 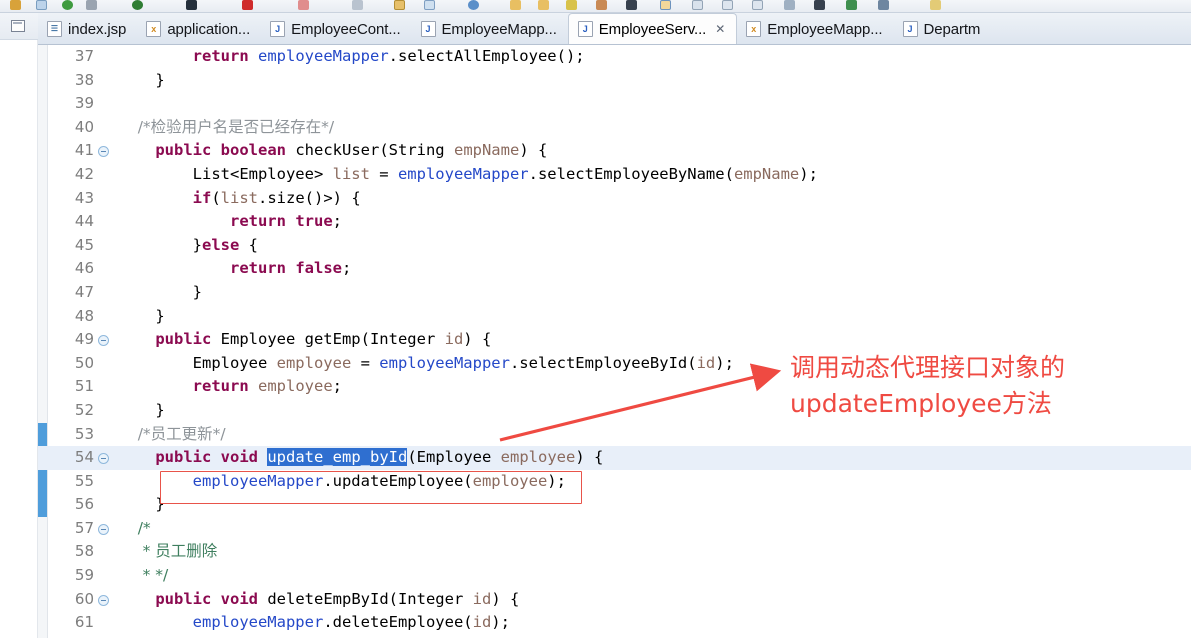 What do you see at coordinates (614, 199) in the screenshot?
I see `code-line: 43 if(list.size()>) {` at bounding box center [614, 199].